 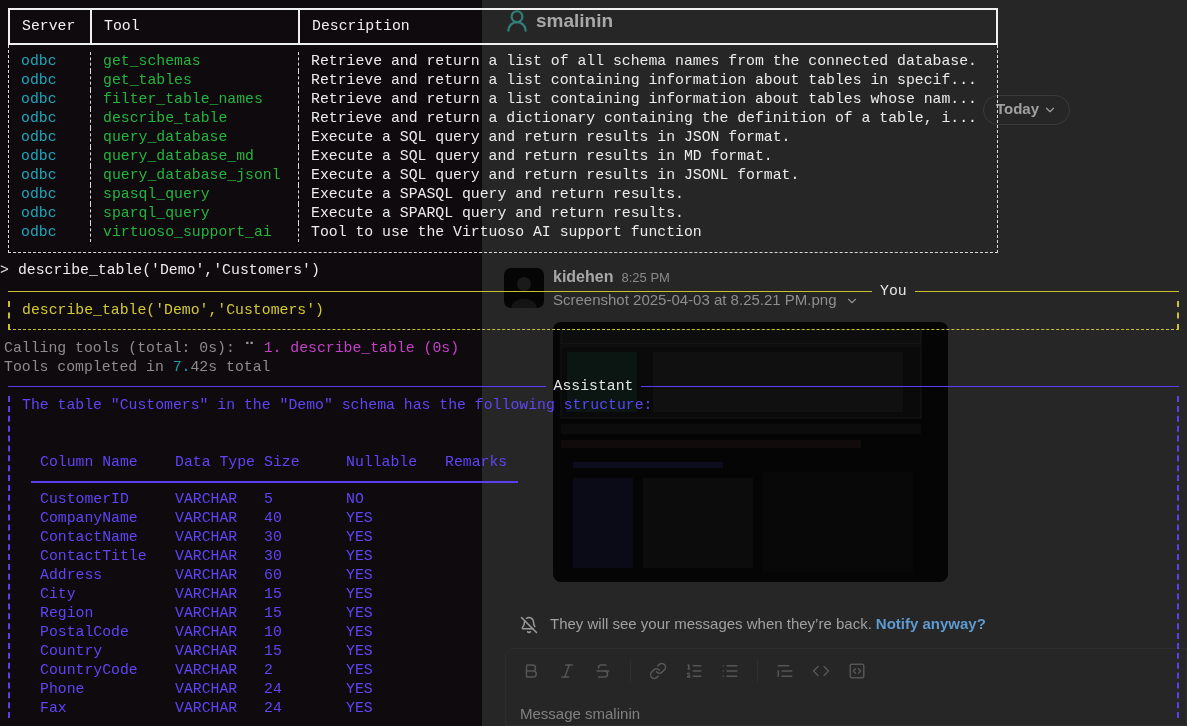 I want to click on user-icon, so click(x=517, y=20).